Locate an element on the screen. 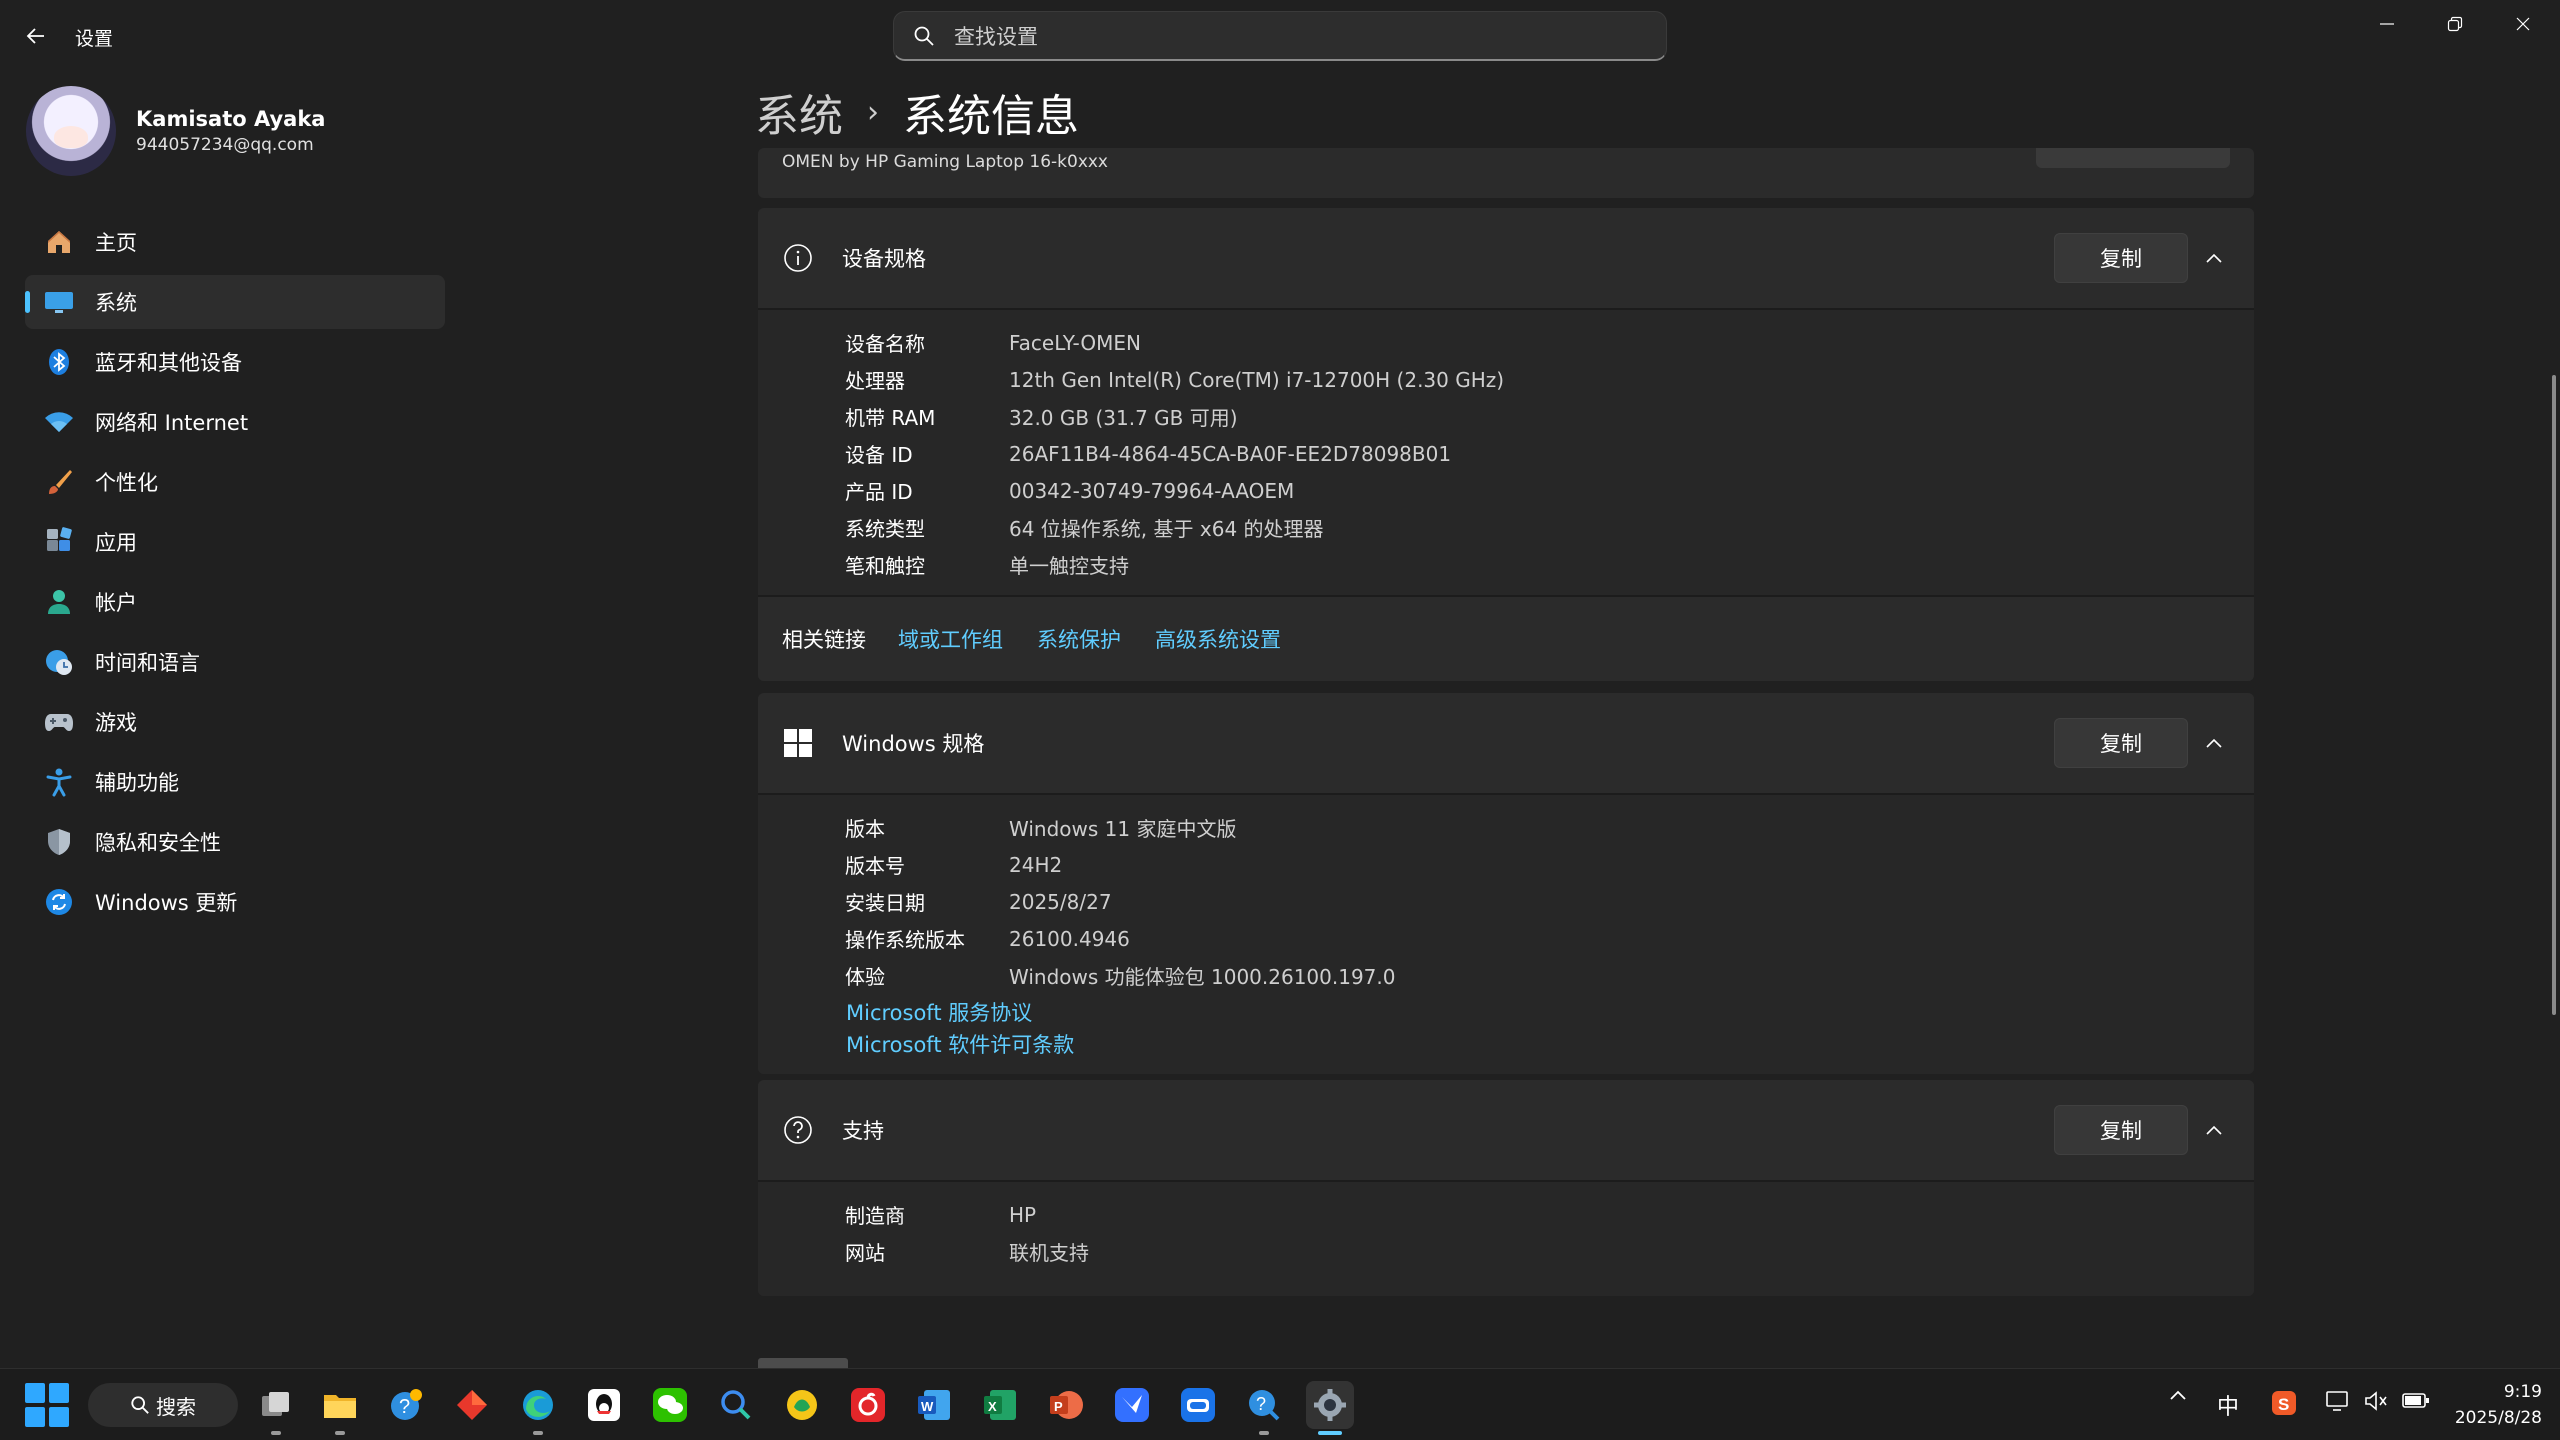 The height and width of the screenshot is (1440, 2560). sidebar-item-network: 网络和 Internet is located at coordinates (235, 422).